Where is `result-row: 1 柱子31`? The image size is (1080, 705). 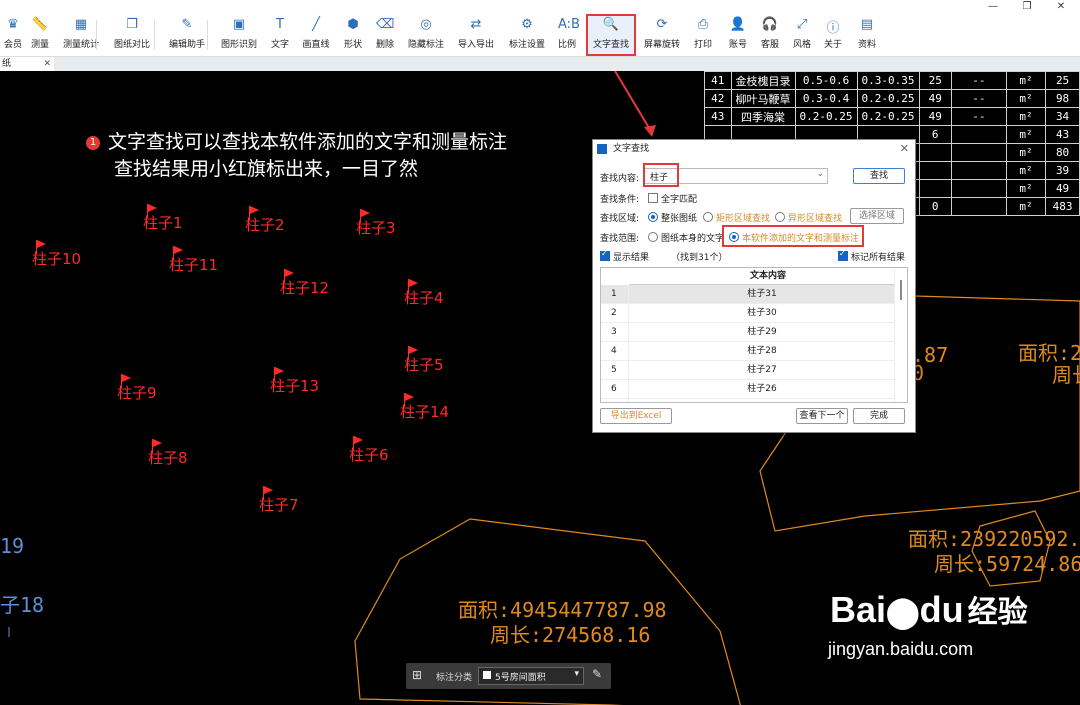 result-row: 1 柱子31 is located at coordinates (754, 294).